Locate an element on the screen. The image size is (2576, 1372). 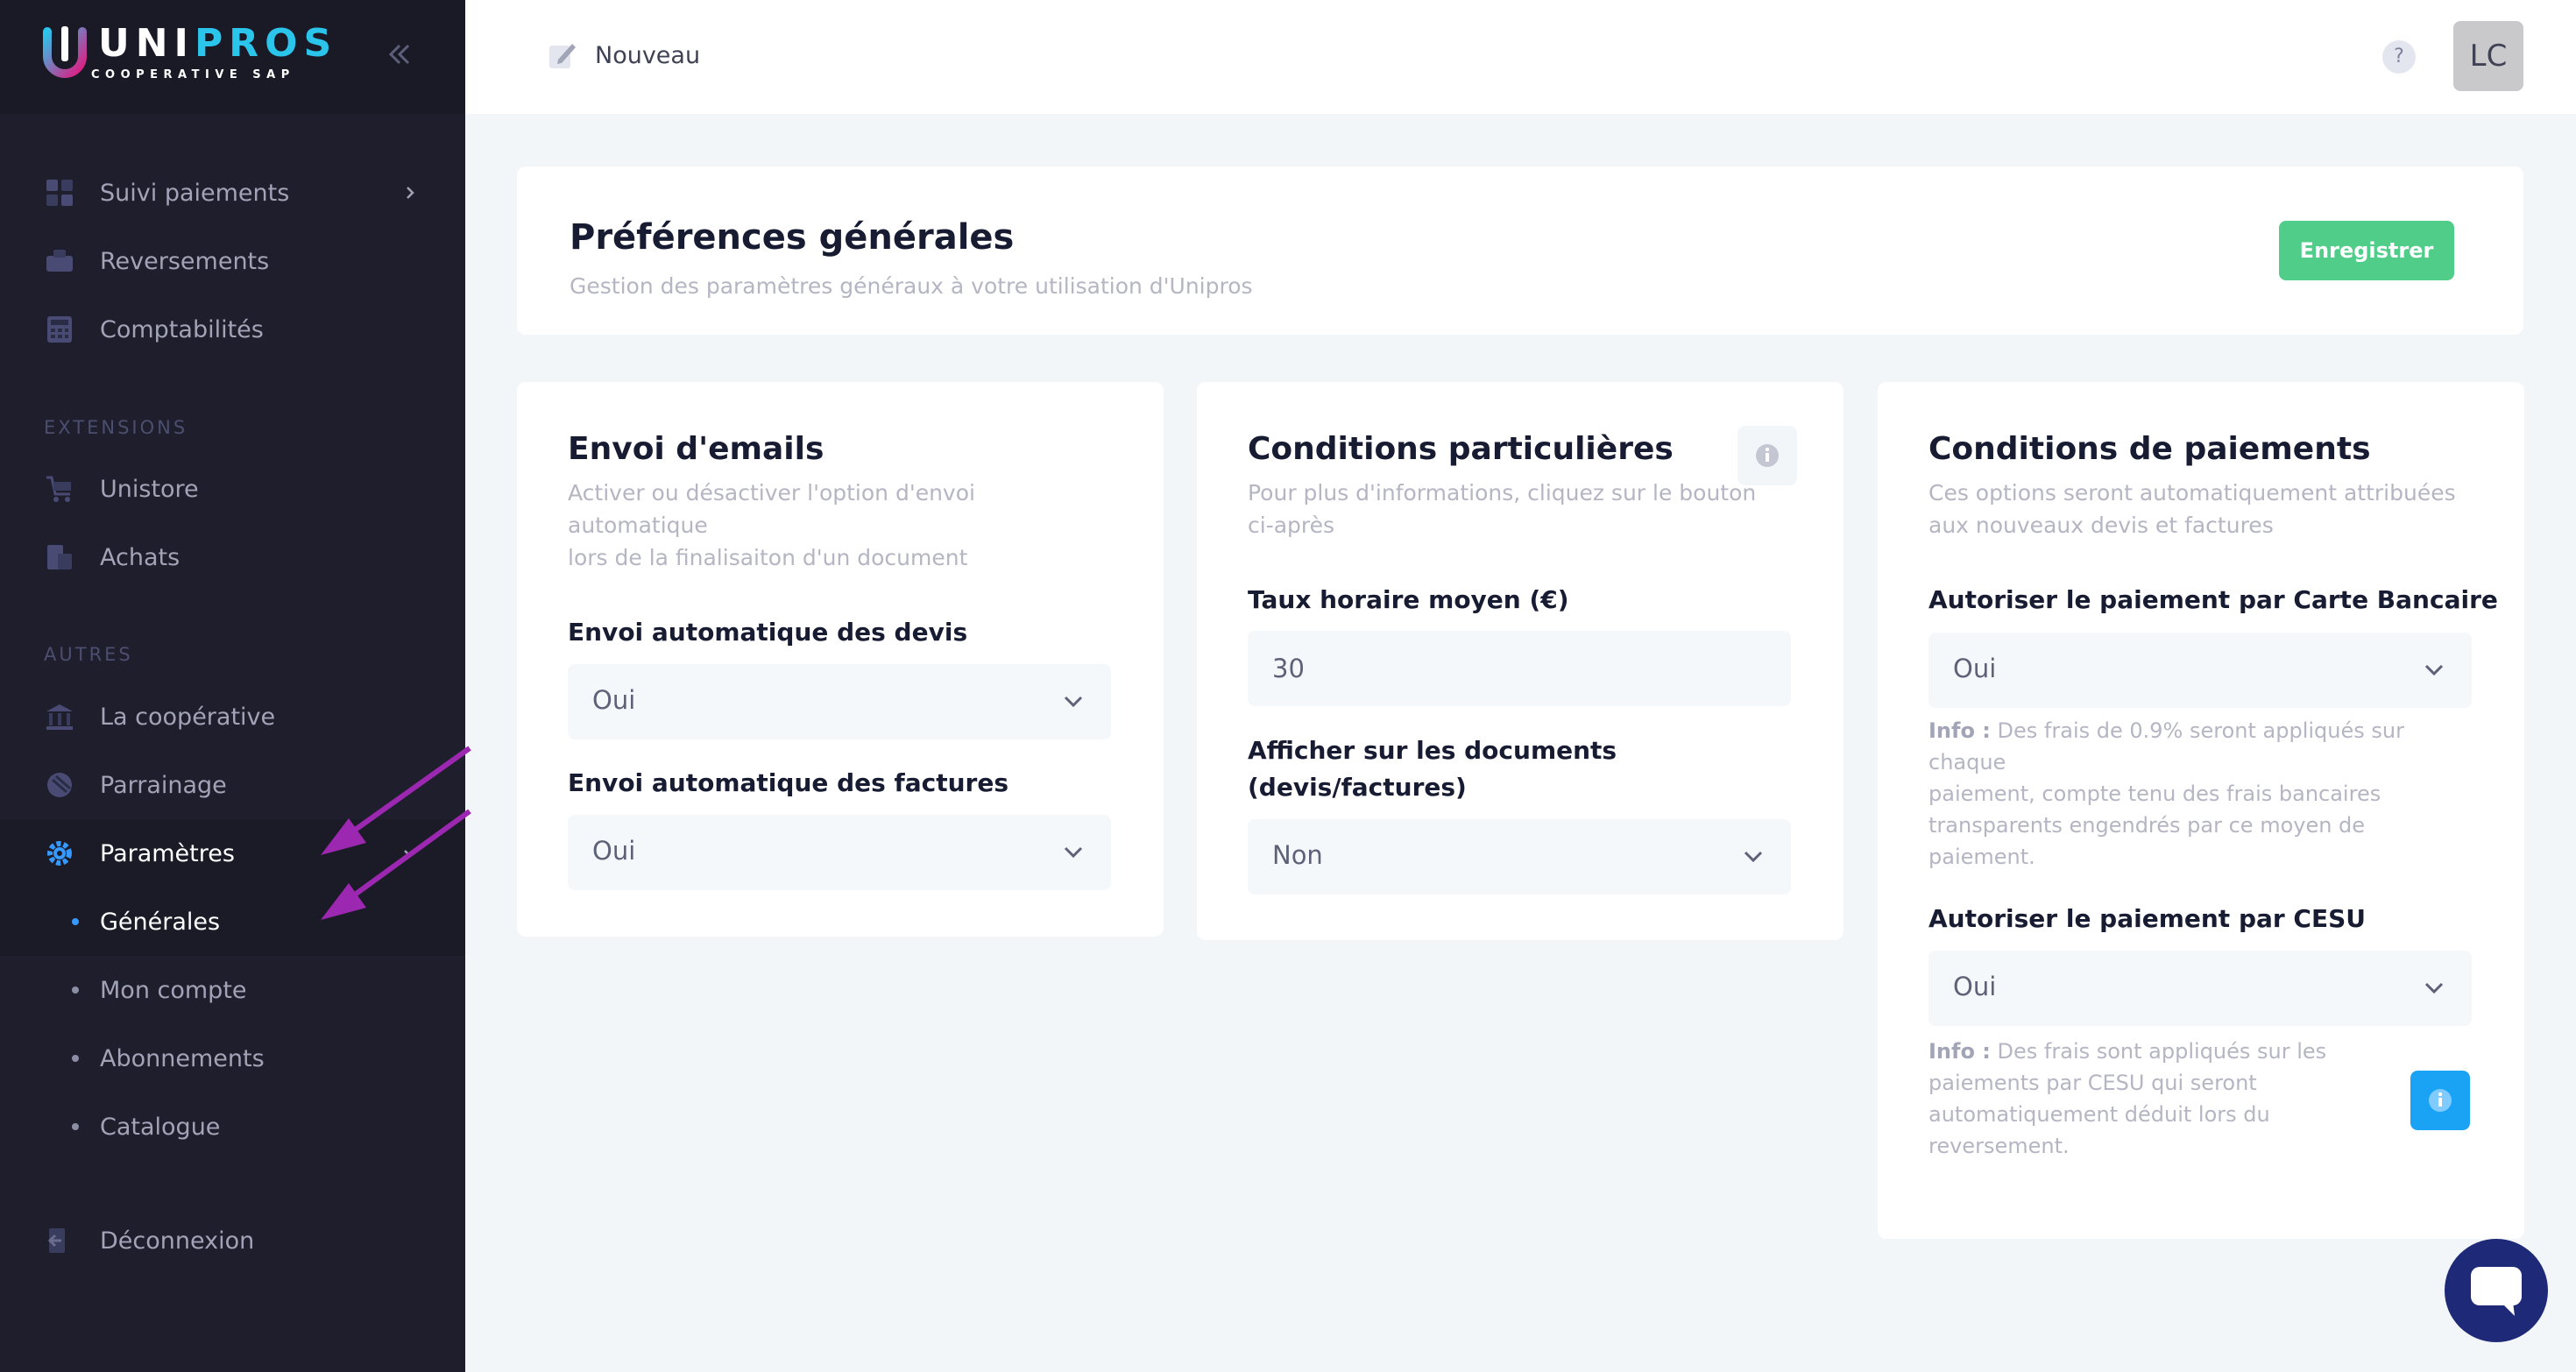
purchases-icon is located at coordinates (59, 557).